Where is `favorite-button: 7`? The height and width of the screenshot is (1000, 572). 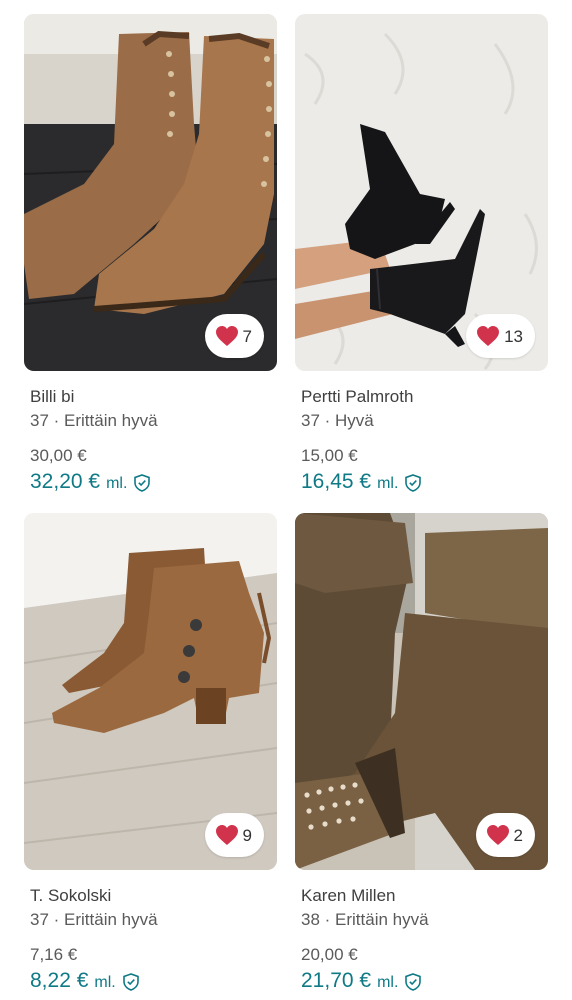
favorite-button: 7 is located at coordinates (234, 336).